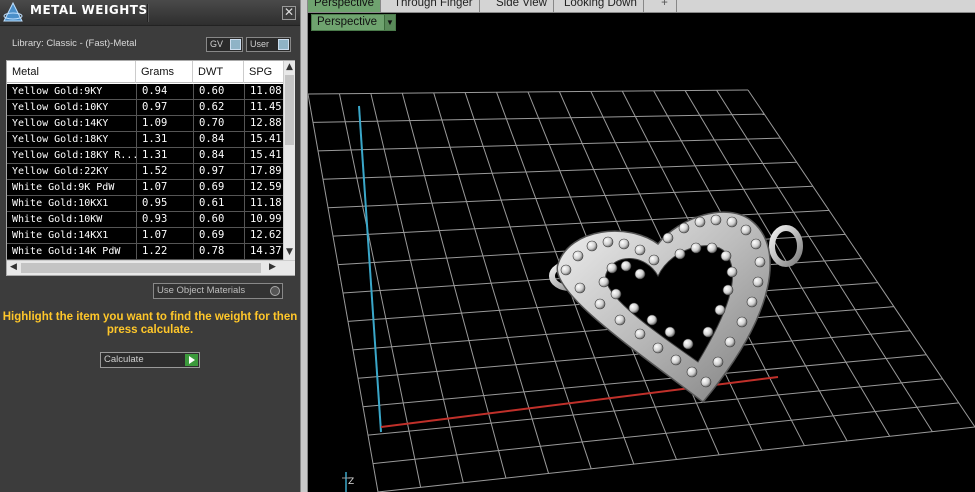 The width and height of the screenshot is (975, 492). What do you see at coordinates (263, 203) in the screenshot?
I see `spg-cell: 11.18` at bounding box center [263, 203].